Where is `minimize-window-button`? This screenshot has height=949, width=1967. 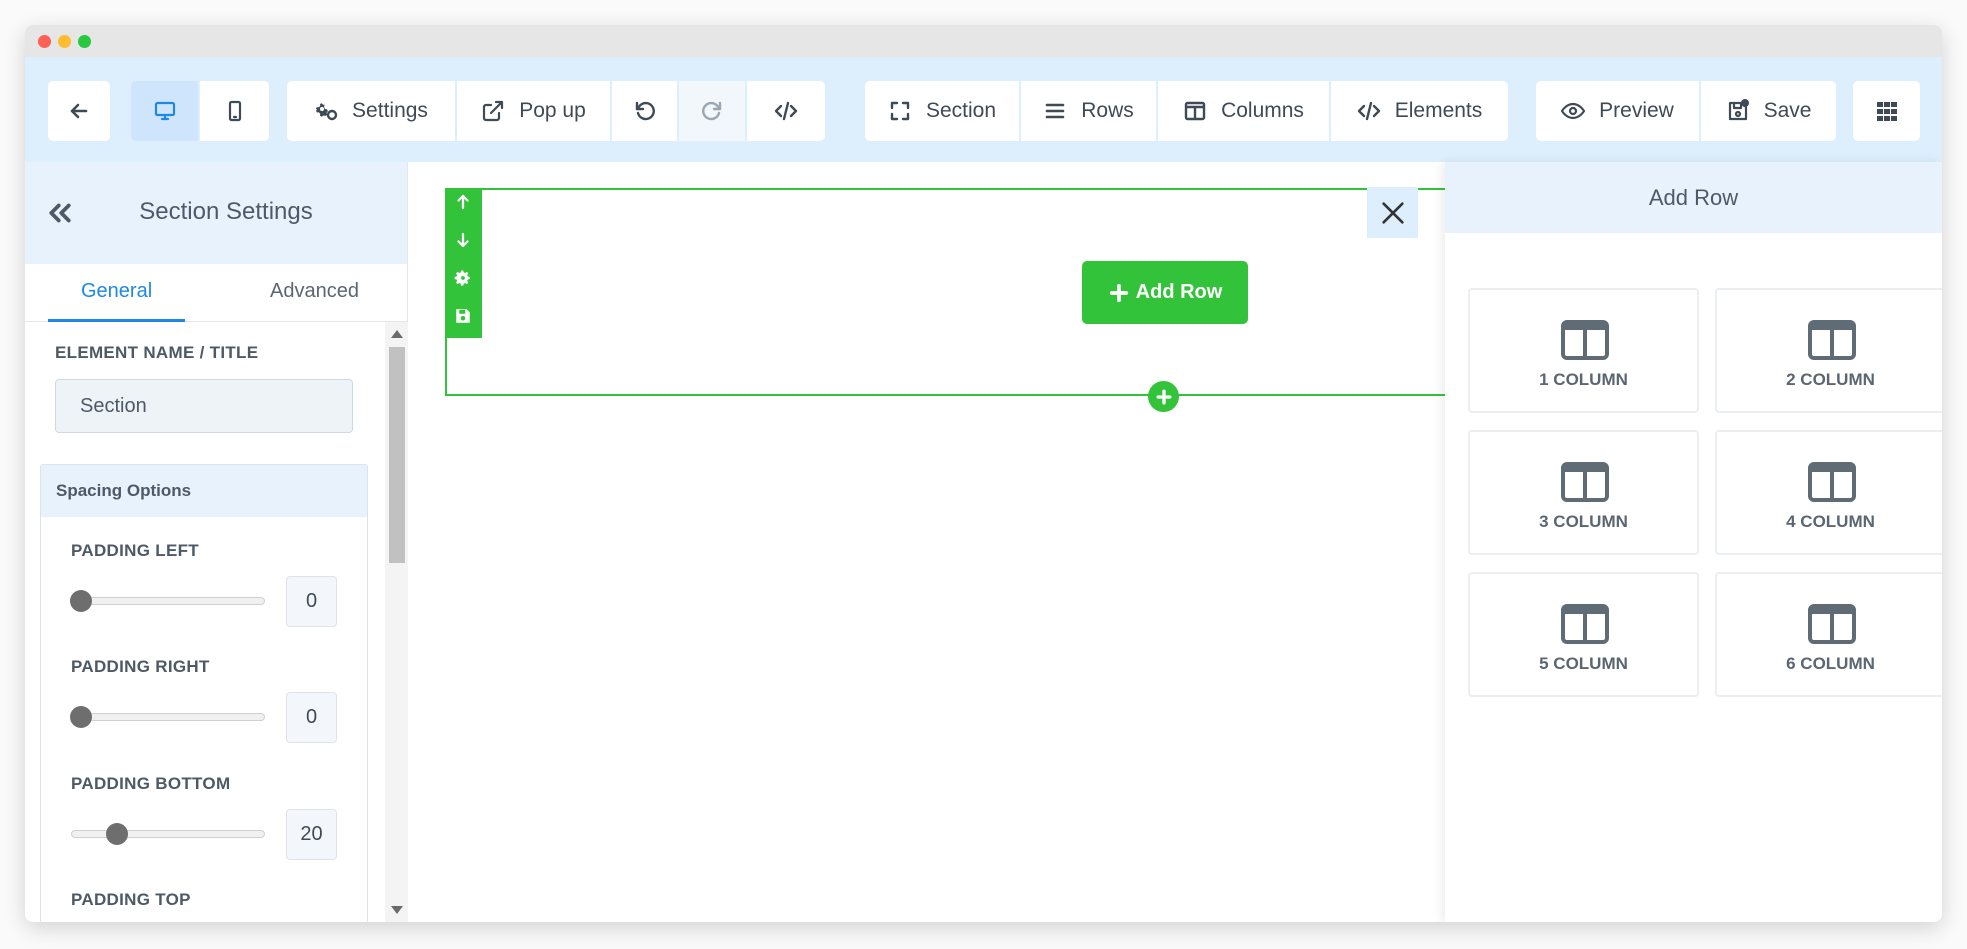
minimize-window-button is located at coordinates (64, 41).